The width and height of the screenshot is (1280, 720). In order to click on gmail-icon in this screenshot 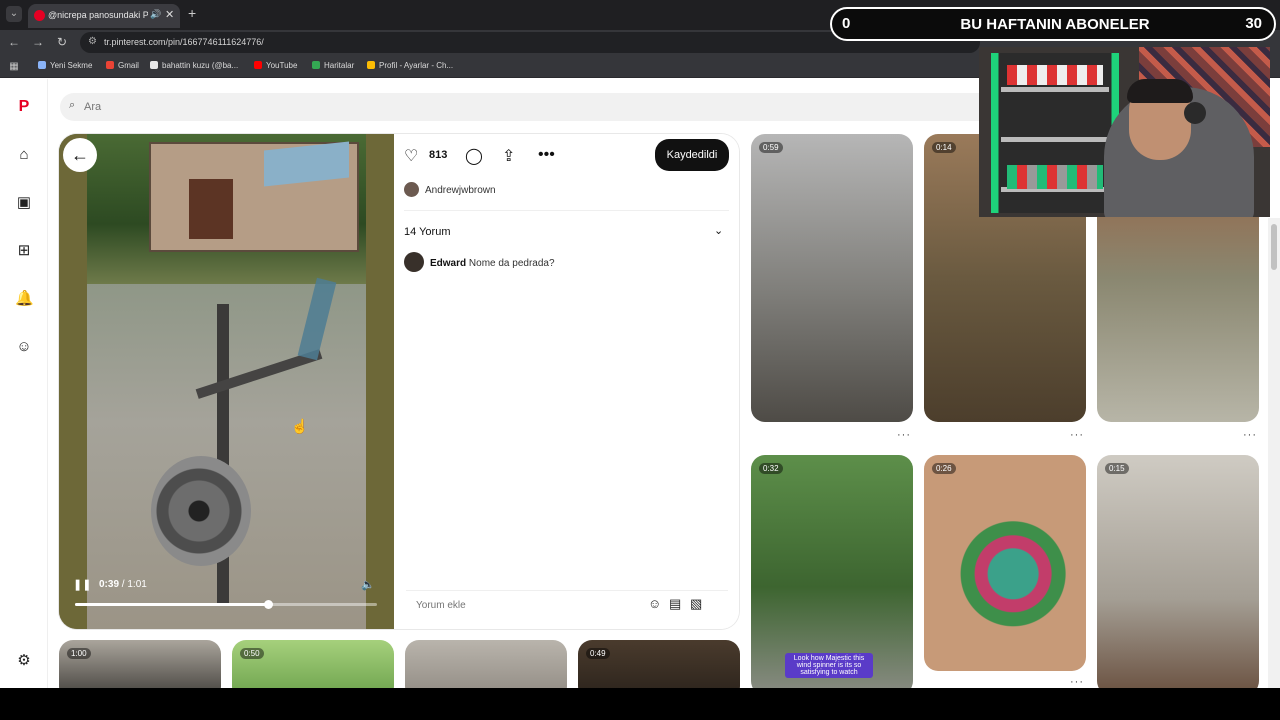, I will do `click(110, 65)`.